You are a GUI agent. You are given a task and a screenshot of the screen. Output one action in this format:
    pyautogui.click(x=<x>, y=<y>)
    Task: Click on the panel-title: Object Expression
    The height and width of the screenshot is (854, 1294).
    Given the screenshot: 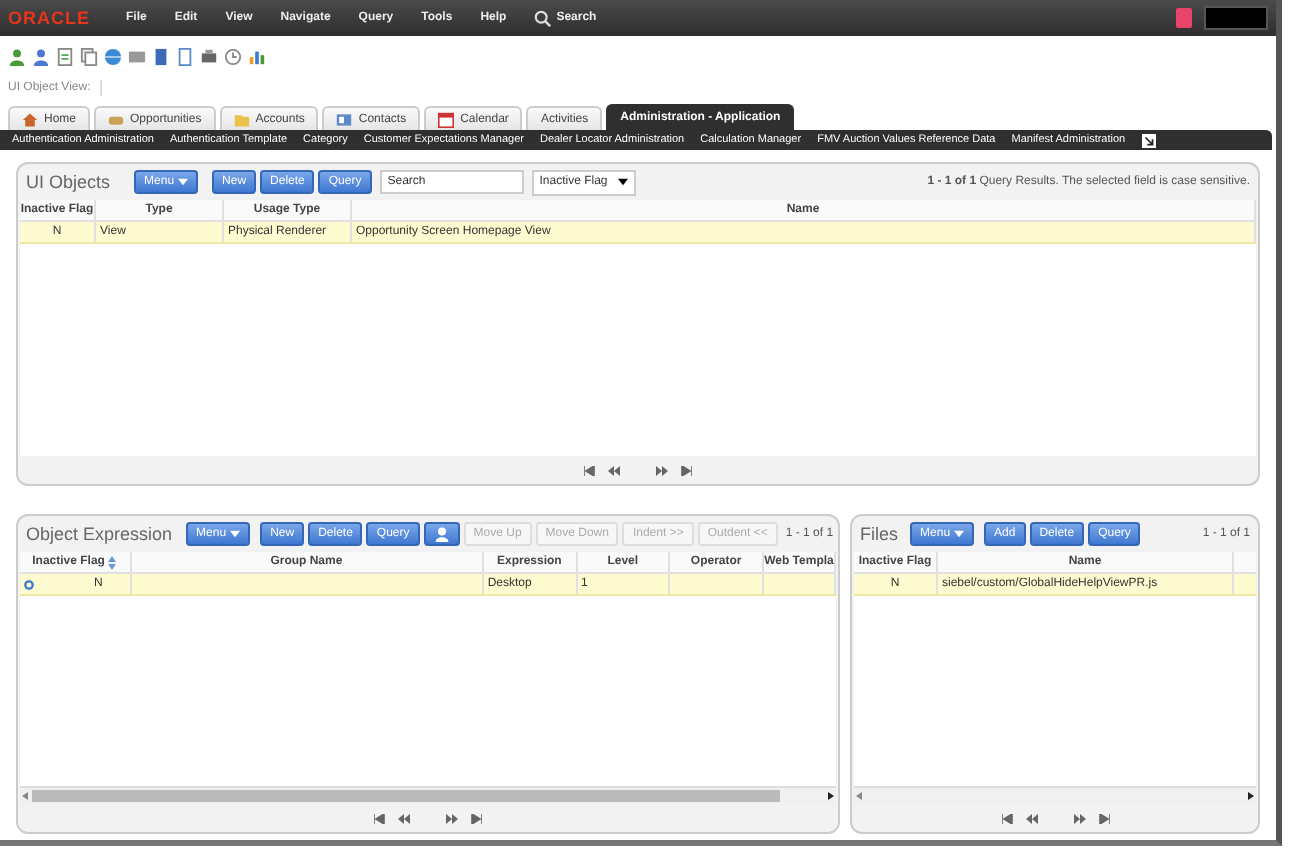 What is the action you would take?
    pyautogui.click(x=99, y=534)
    